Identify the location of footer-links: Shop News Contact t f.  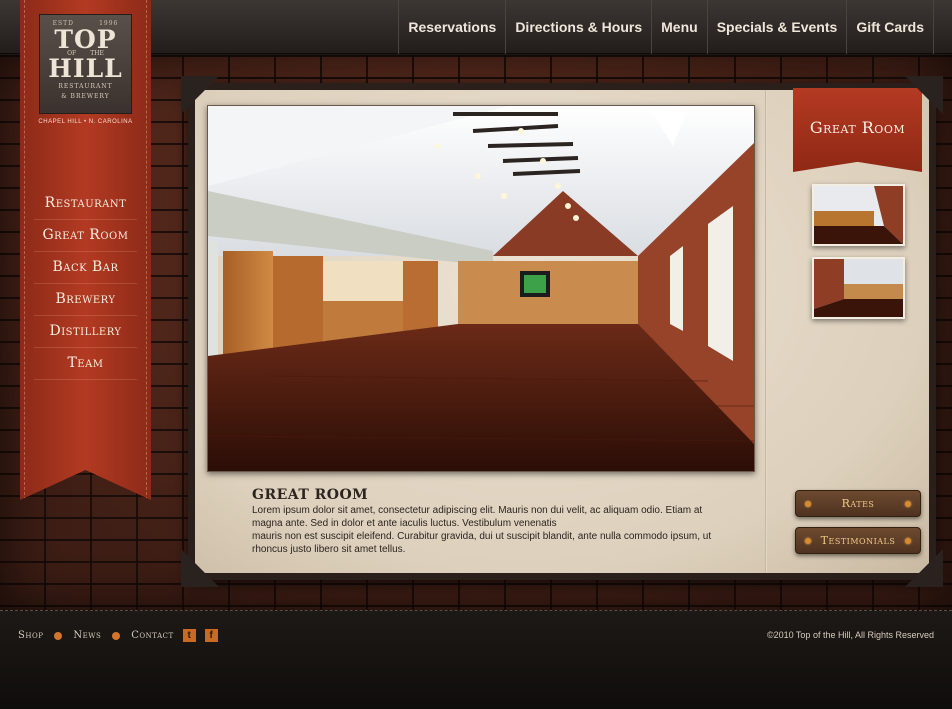
(118, 635).